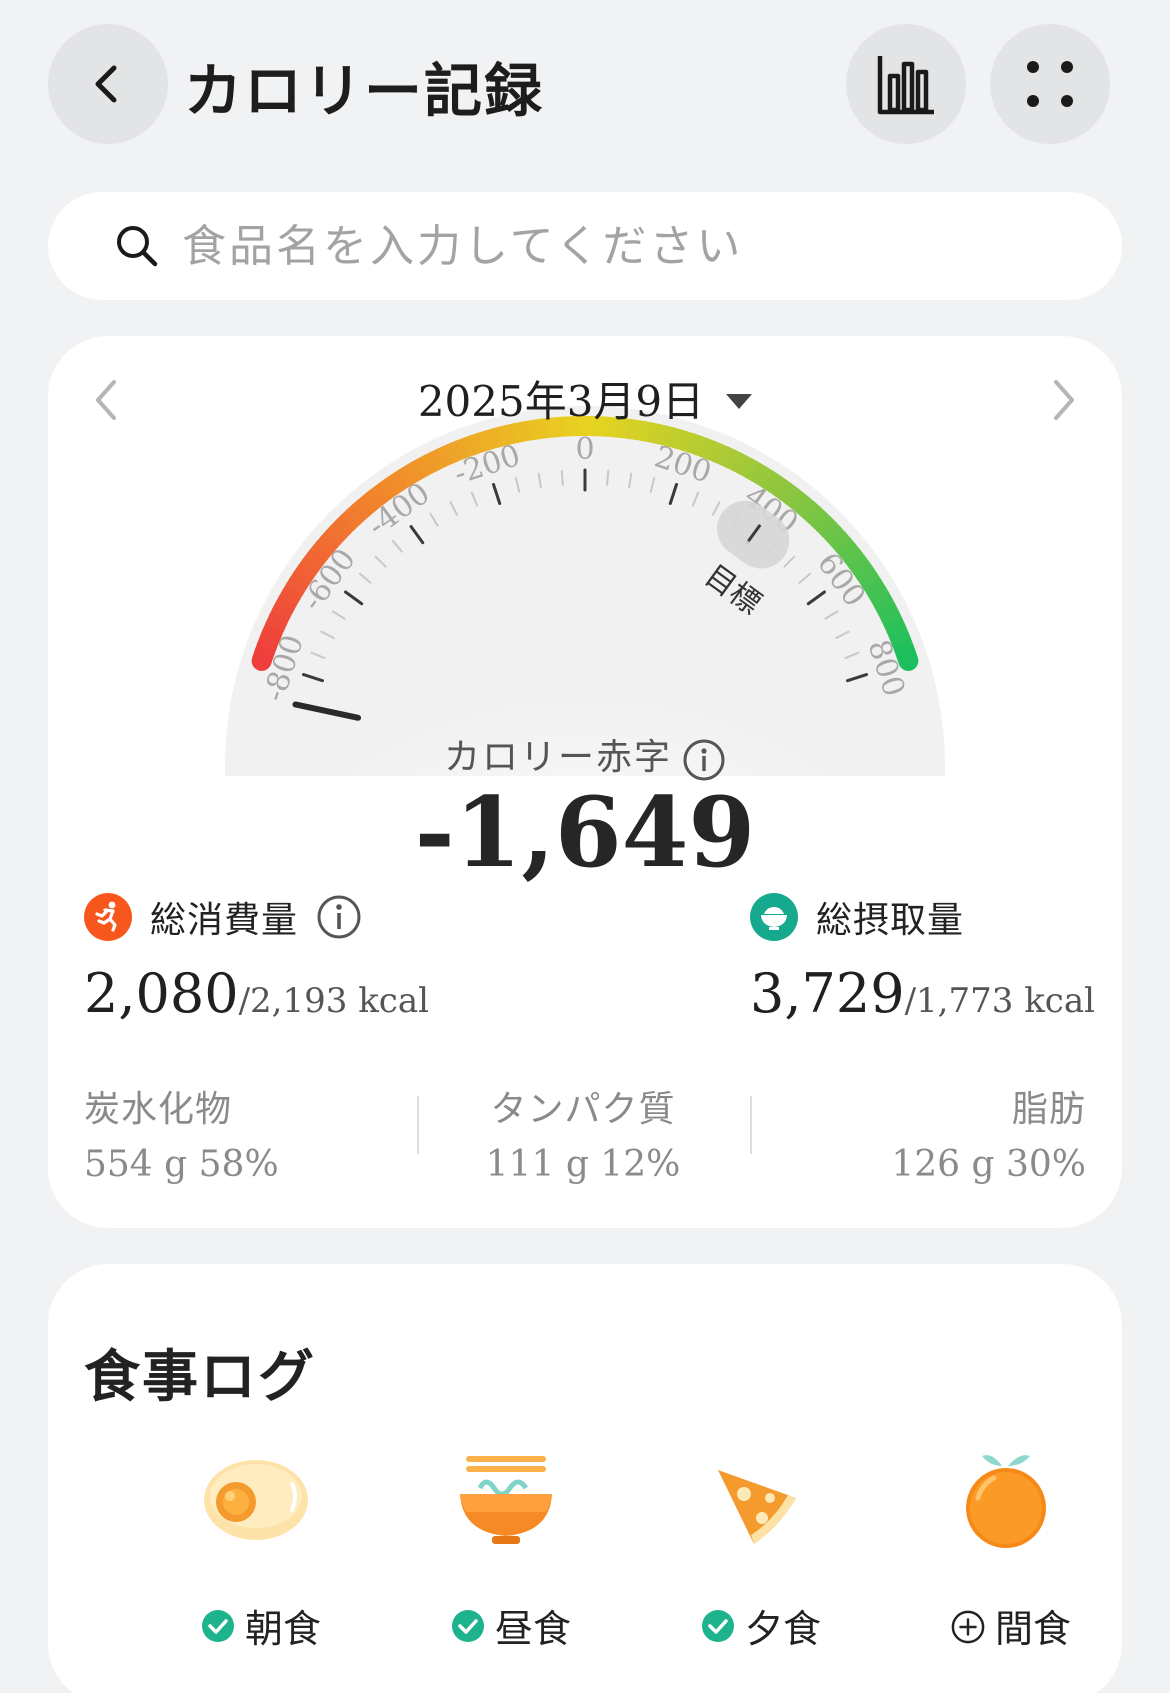 The height and width of the screenshot is (1693, 1170). What do you see at coordinates (224, 920) in the screenshot?
I see `burn-label: 総消費量` at bounding box center [224, 920].